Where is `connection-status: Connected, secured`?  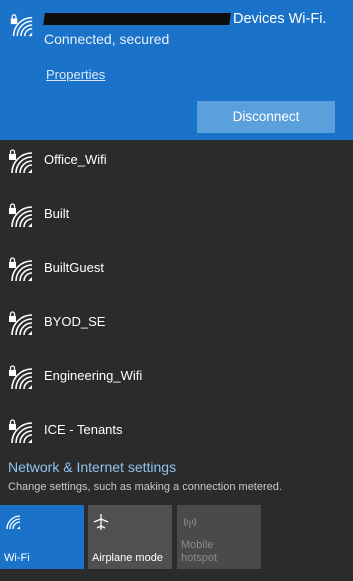
connection-status: Connected, secured is located at coordinates (107, 39).